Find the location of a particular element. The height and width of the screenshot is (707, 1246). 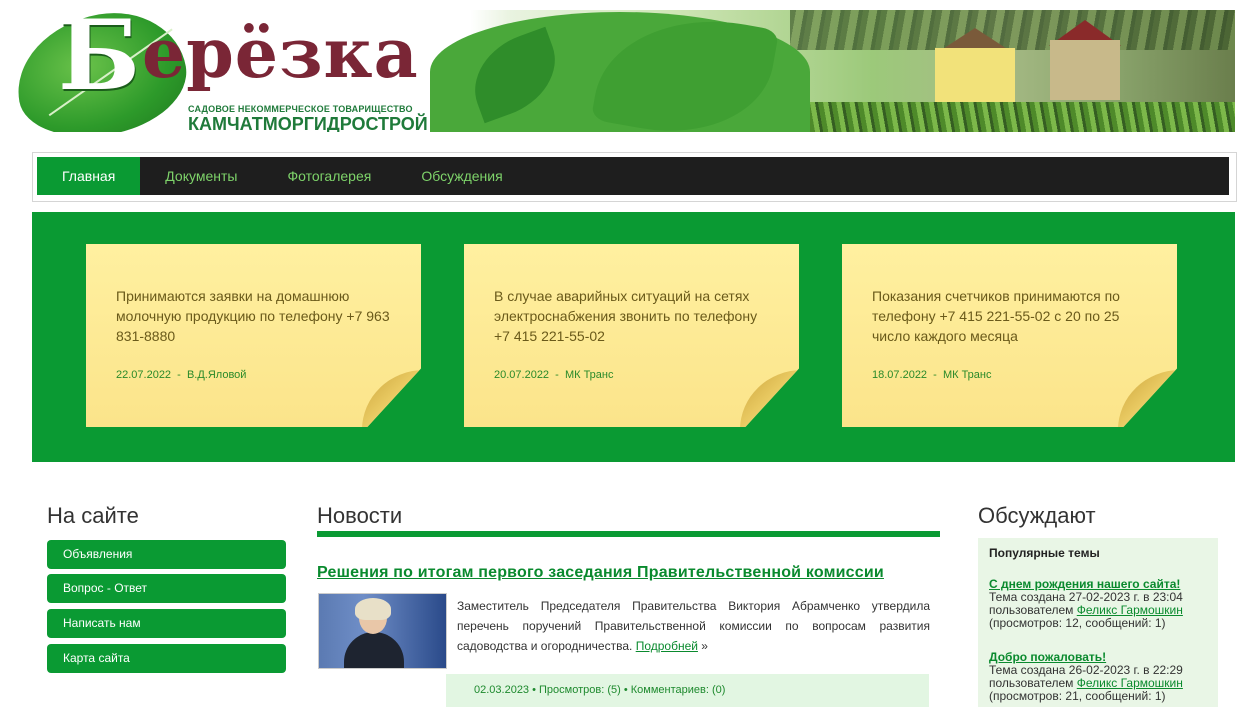

announcement-meta: 22.07.2022 - В.Д.Яловой is located at coordinates (181, 375).